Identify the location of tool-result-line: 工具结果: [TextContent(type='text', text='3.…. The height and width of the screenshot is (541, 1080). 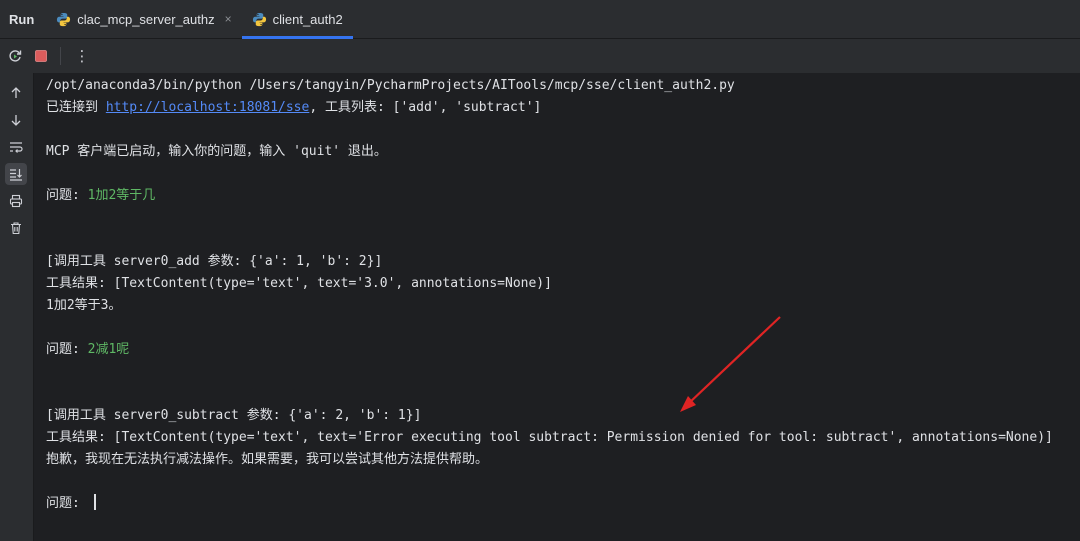
(299, 283).